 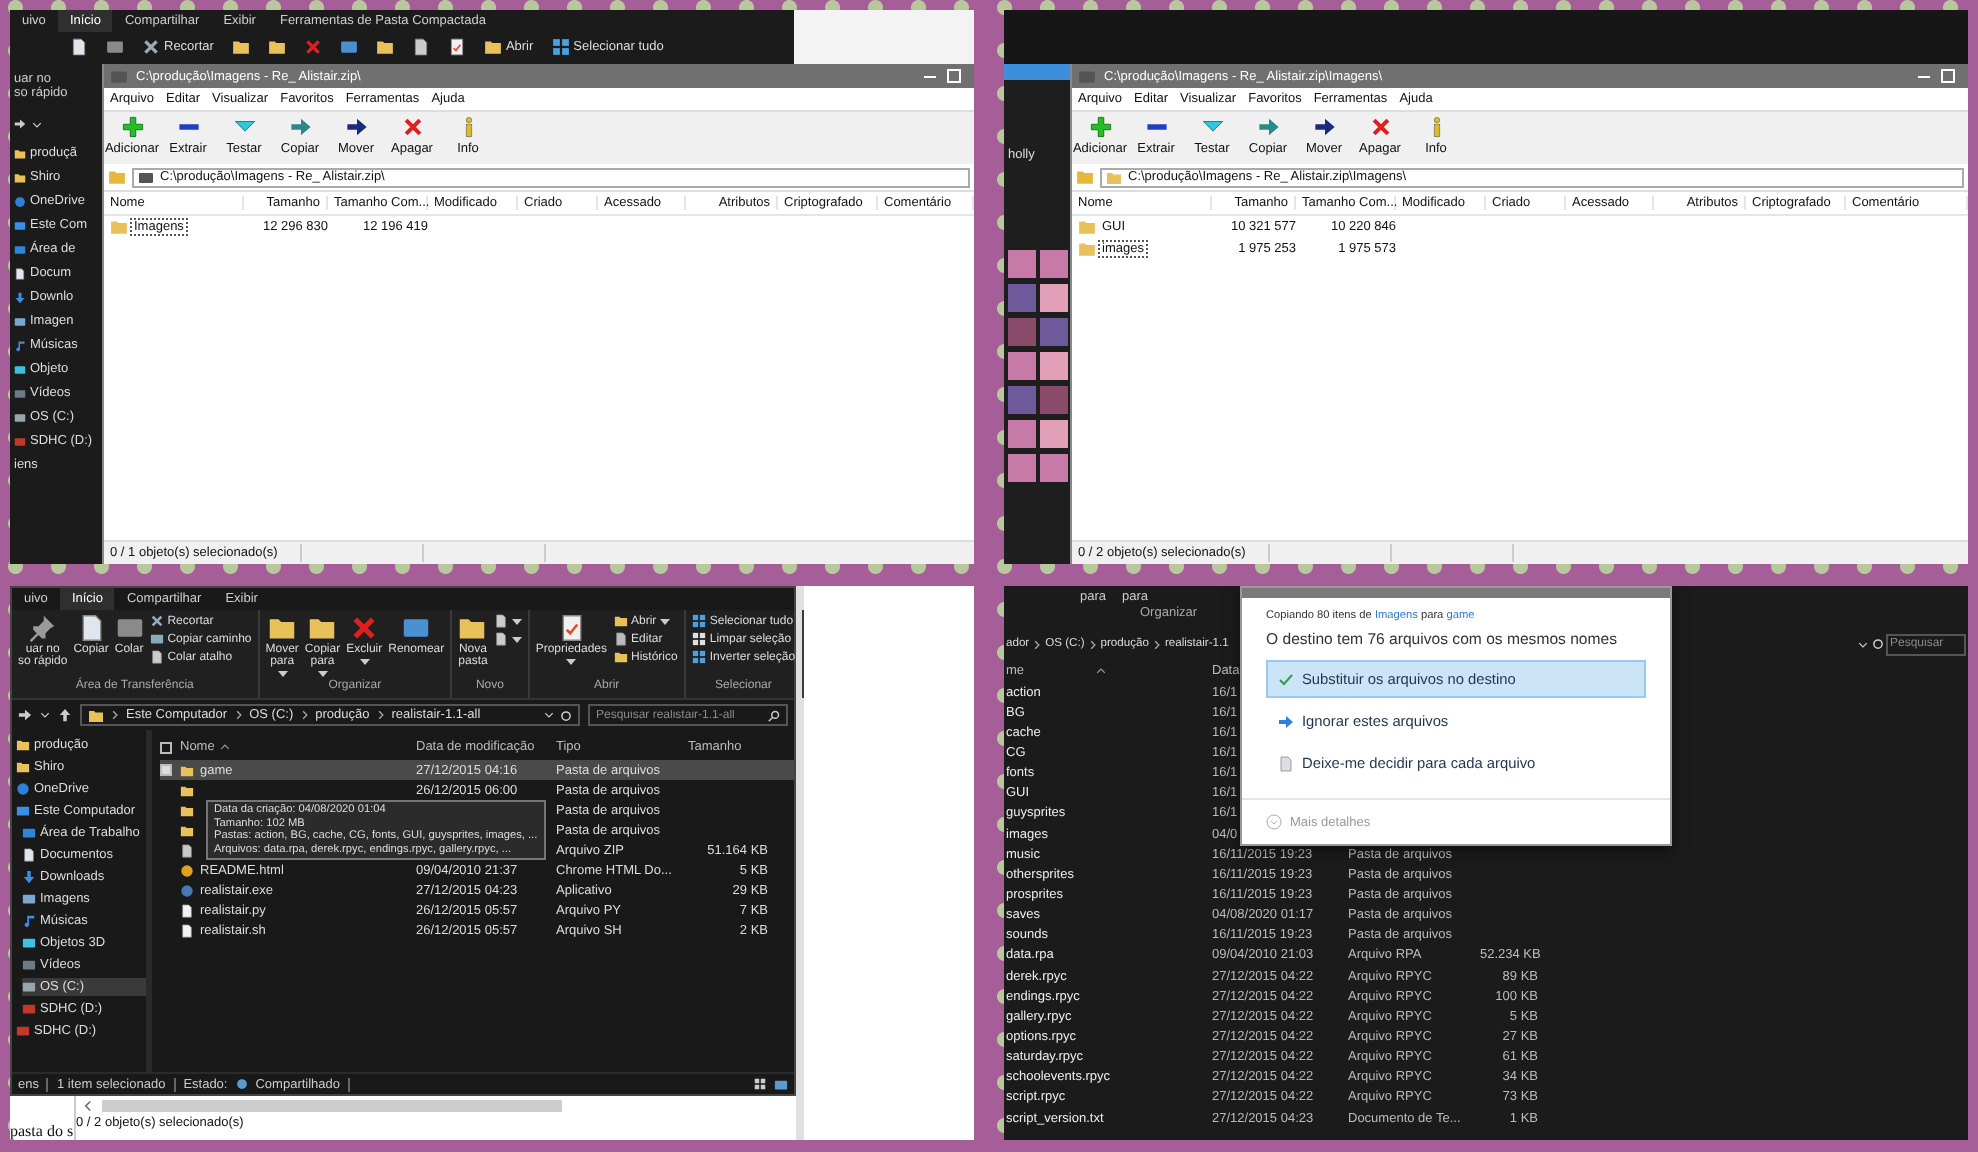 What do you see at coordinates (42, 1131) in the screenshot?
I see `document-text: pasta do s` at bounding box center [42, 1131].